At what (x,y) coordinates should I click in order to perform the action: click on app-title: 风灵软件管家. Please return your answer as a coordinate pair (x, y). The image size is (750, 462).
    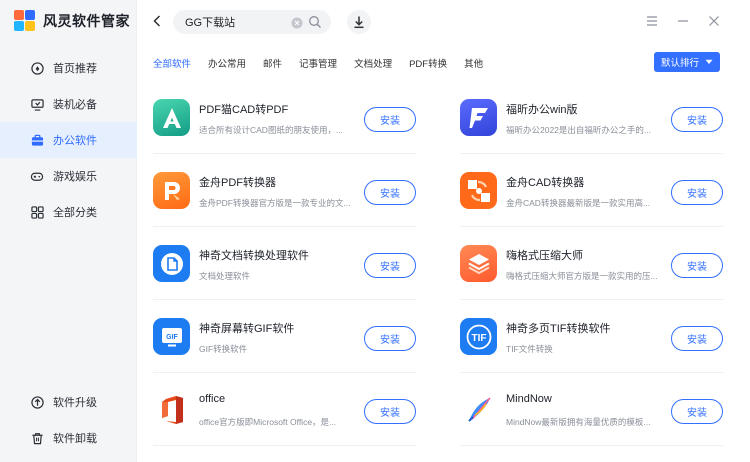
    Looking at the image, I should click on (86, 21).